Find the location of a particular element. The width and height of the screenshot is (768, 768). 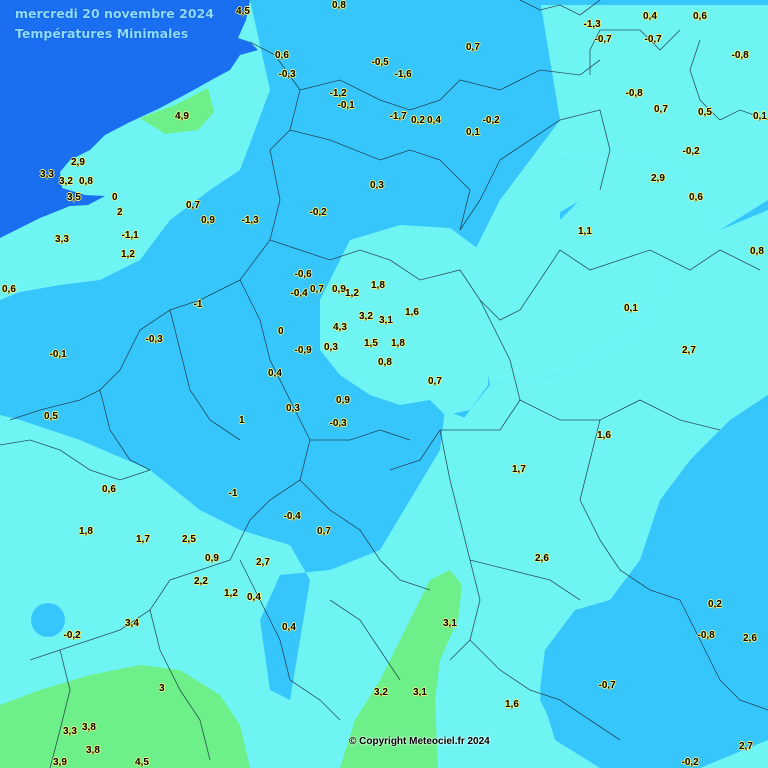

temperature-label: 1 is located at coordinates (242, 420).